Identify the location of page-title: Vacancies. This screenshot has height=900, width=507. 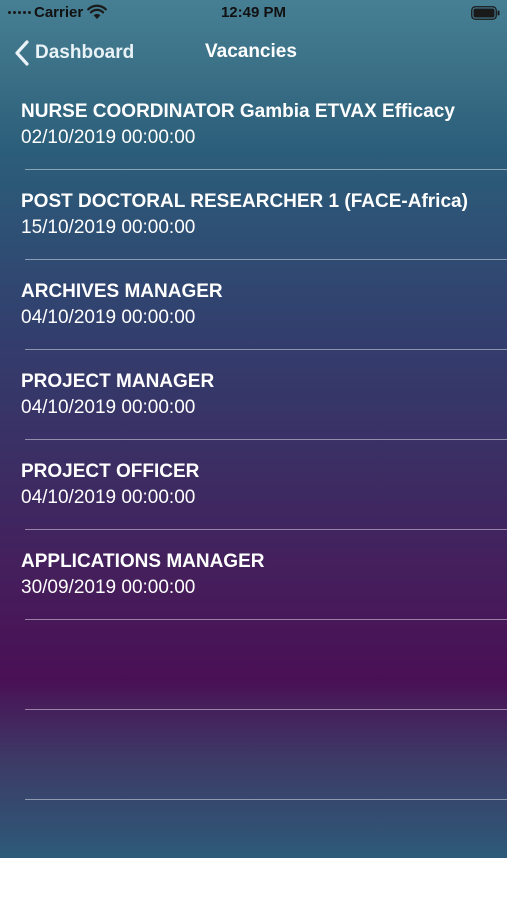
(251, 51).